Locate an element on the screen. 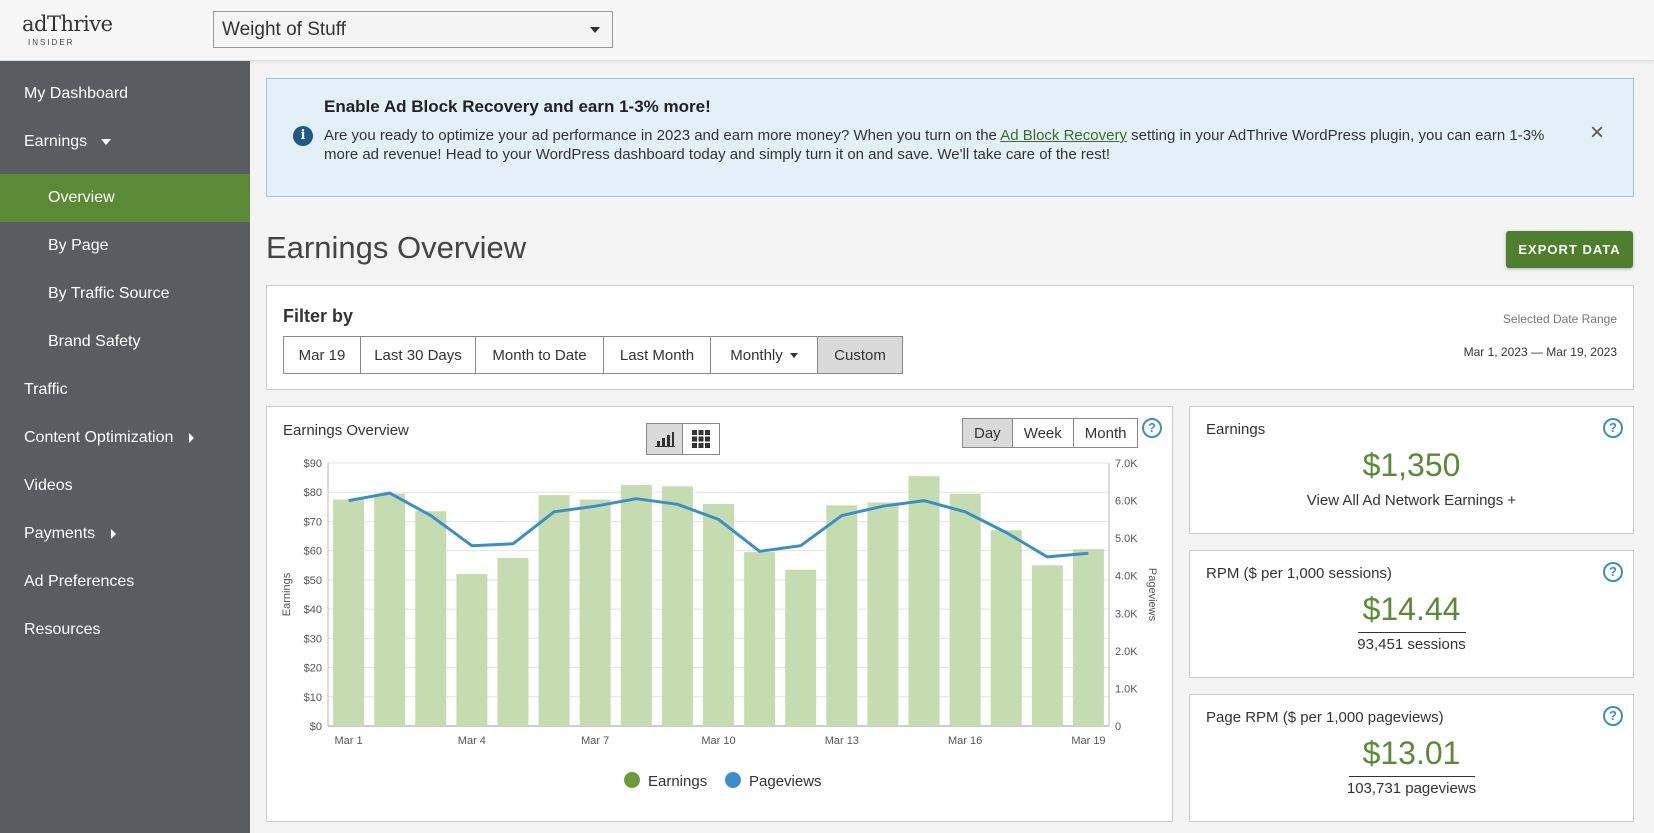 Image resolution: width=1654 pixels, height=833 pixels. y-right-tick-label: 1.0K is located at coordinates (1126, 689).